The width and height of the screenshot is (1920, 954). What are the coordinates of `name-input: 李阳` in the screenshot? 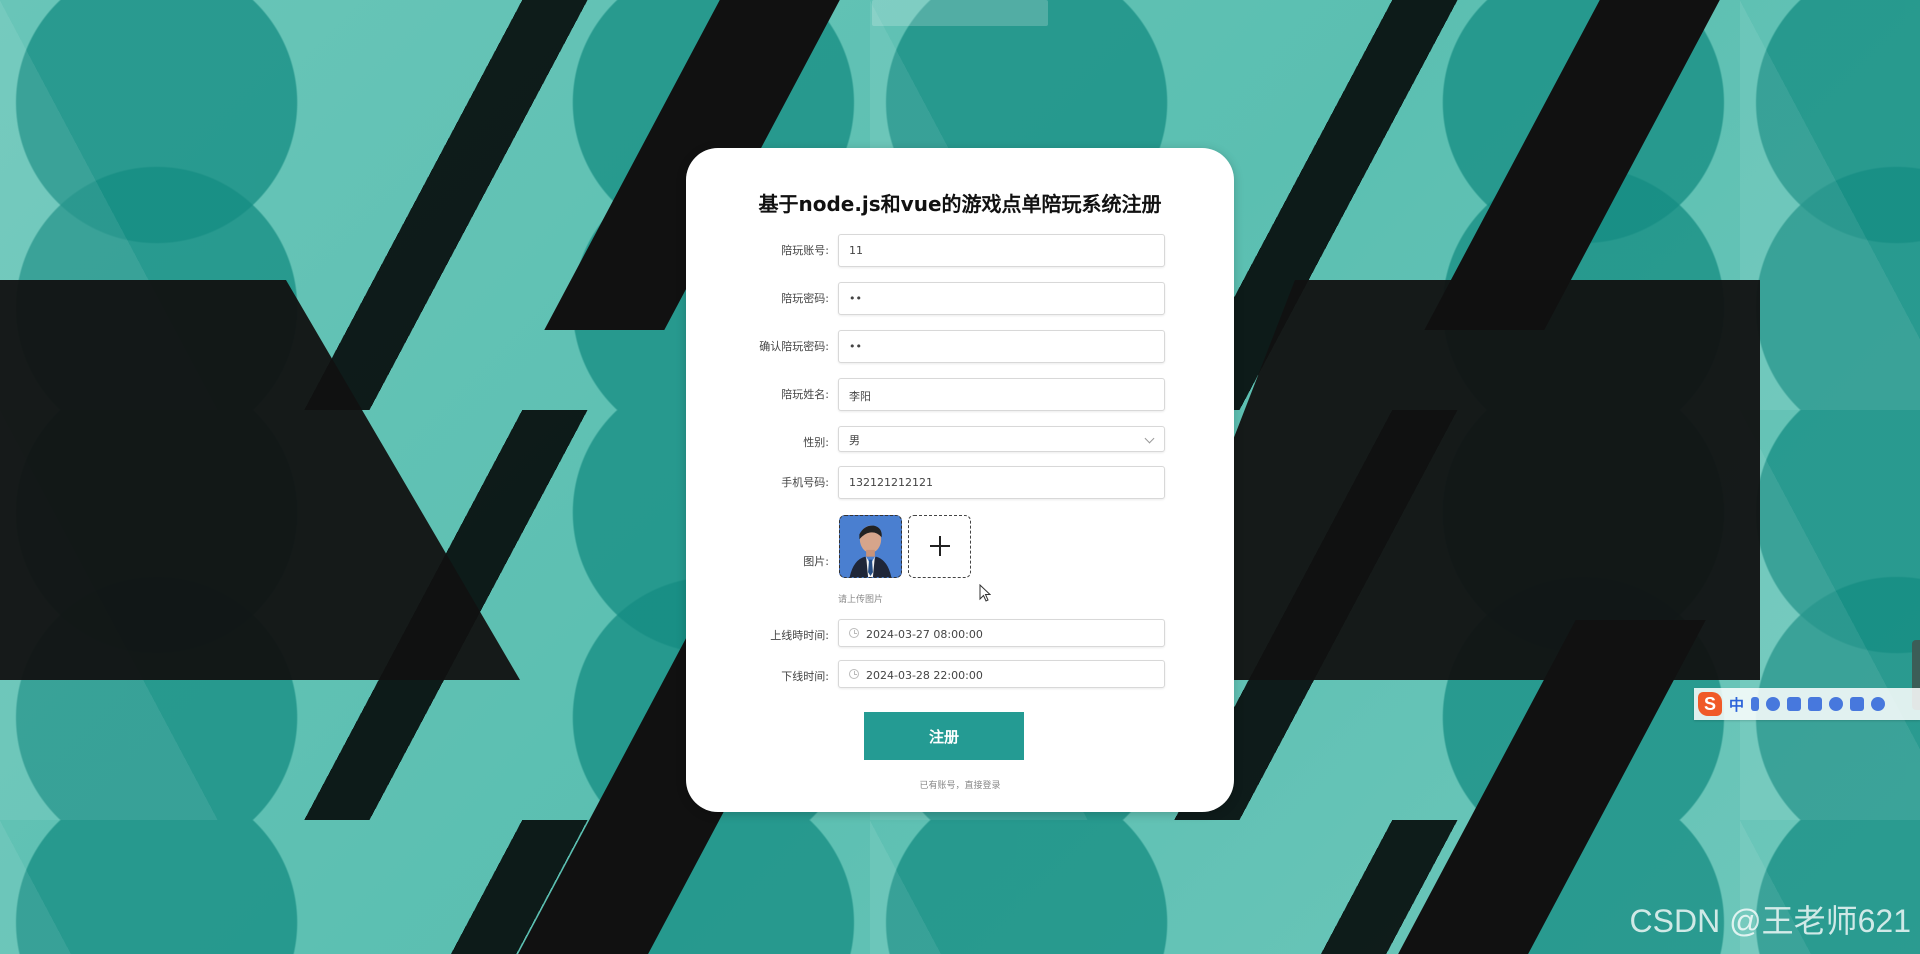 It's located at (1001, 394).